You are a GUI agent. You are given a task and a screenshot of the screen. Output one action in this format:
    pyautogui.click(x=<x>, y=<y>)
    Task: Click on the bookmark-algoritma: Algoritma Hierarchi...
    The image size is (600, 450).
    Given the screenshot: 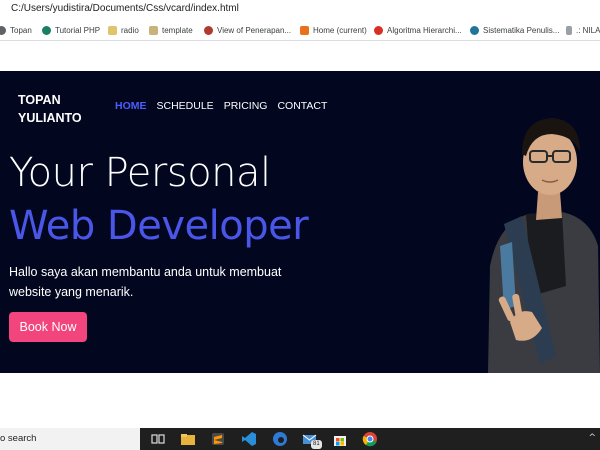 What is the action you would take?
    pyautogui.click(x=418, y=30)
    